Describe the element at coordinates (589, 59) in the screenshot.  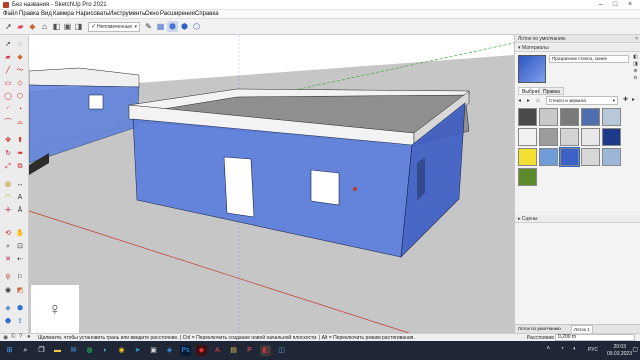
I see `material-name-field: Прозрачное стекло, синее` at that location.